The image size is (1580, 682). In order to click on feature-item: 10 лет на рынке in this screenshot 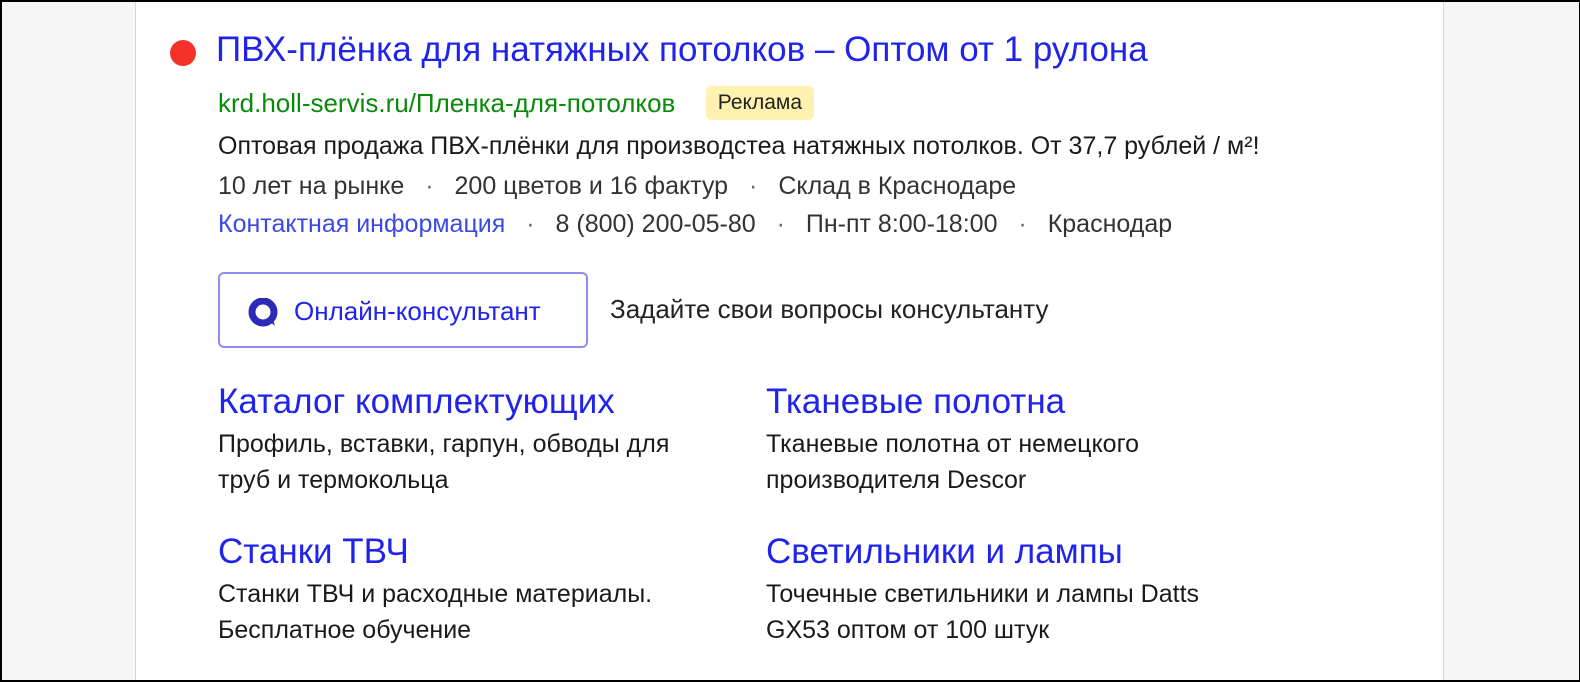, I will do `click(311, 186)`.